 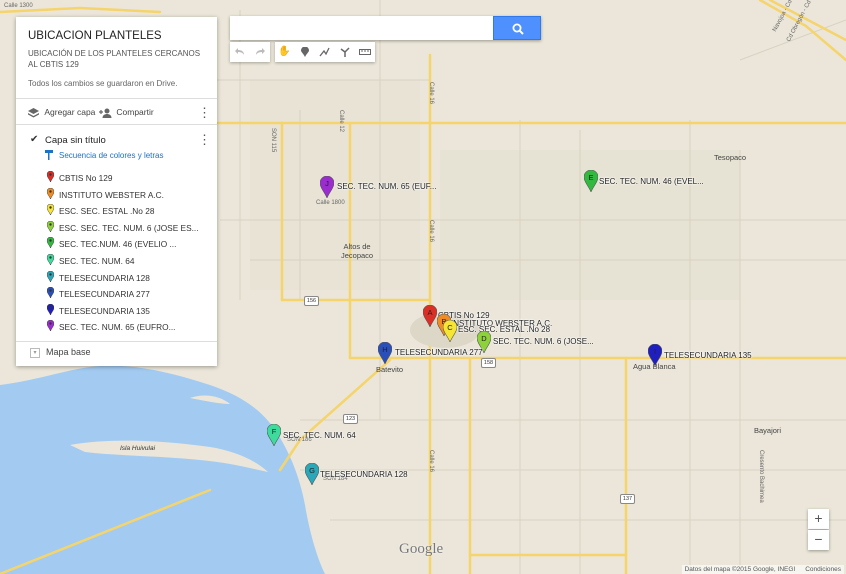 I want to click on map-marker: C, so click(x=450, y=331).